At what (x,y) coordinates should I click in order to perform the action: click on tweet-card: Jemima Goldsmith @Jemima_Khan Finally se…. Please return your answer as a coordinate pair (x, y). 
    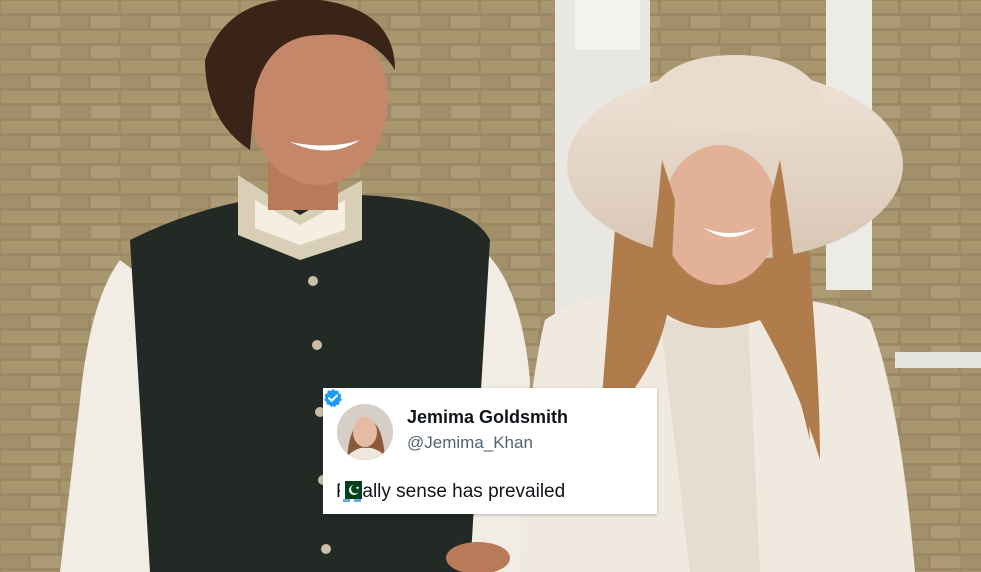
    Looking at the image, I should click on (490, 451).